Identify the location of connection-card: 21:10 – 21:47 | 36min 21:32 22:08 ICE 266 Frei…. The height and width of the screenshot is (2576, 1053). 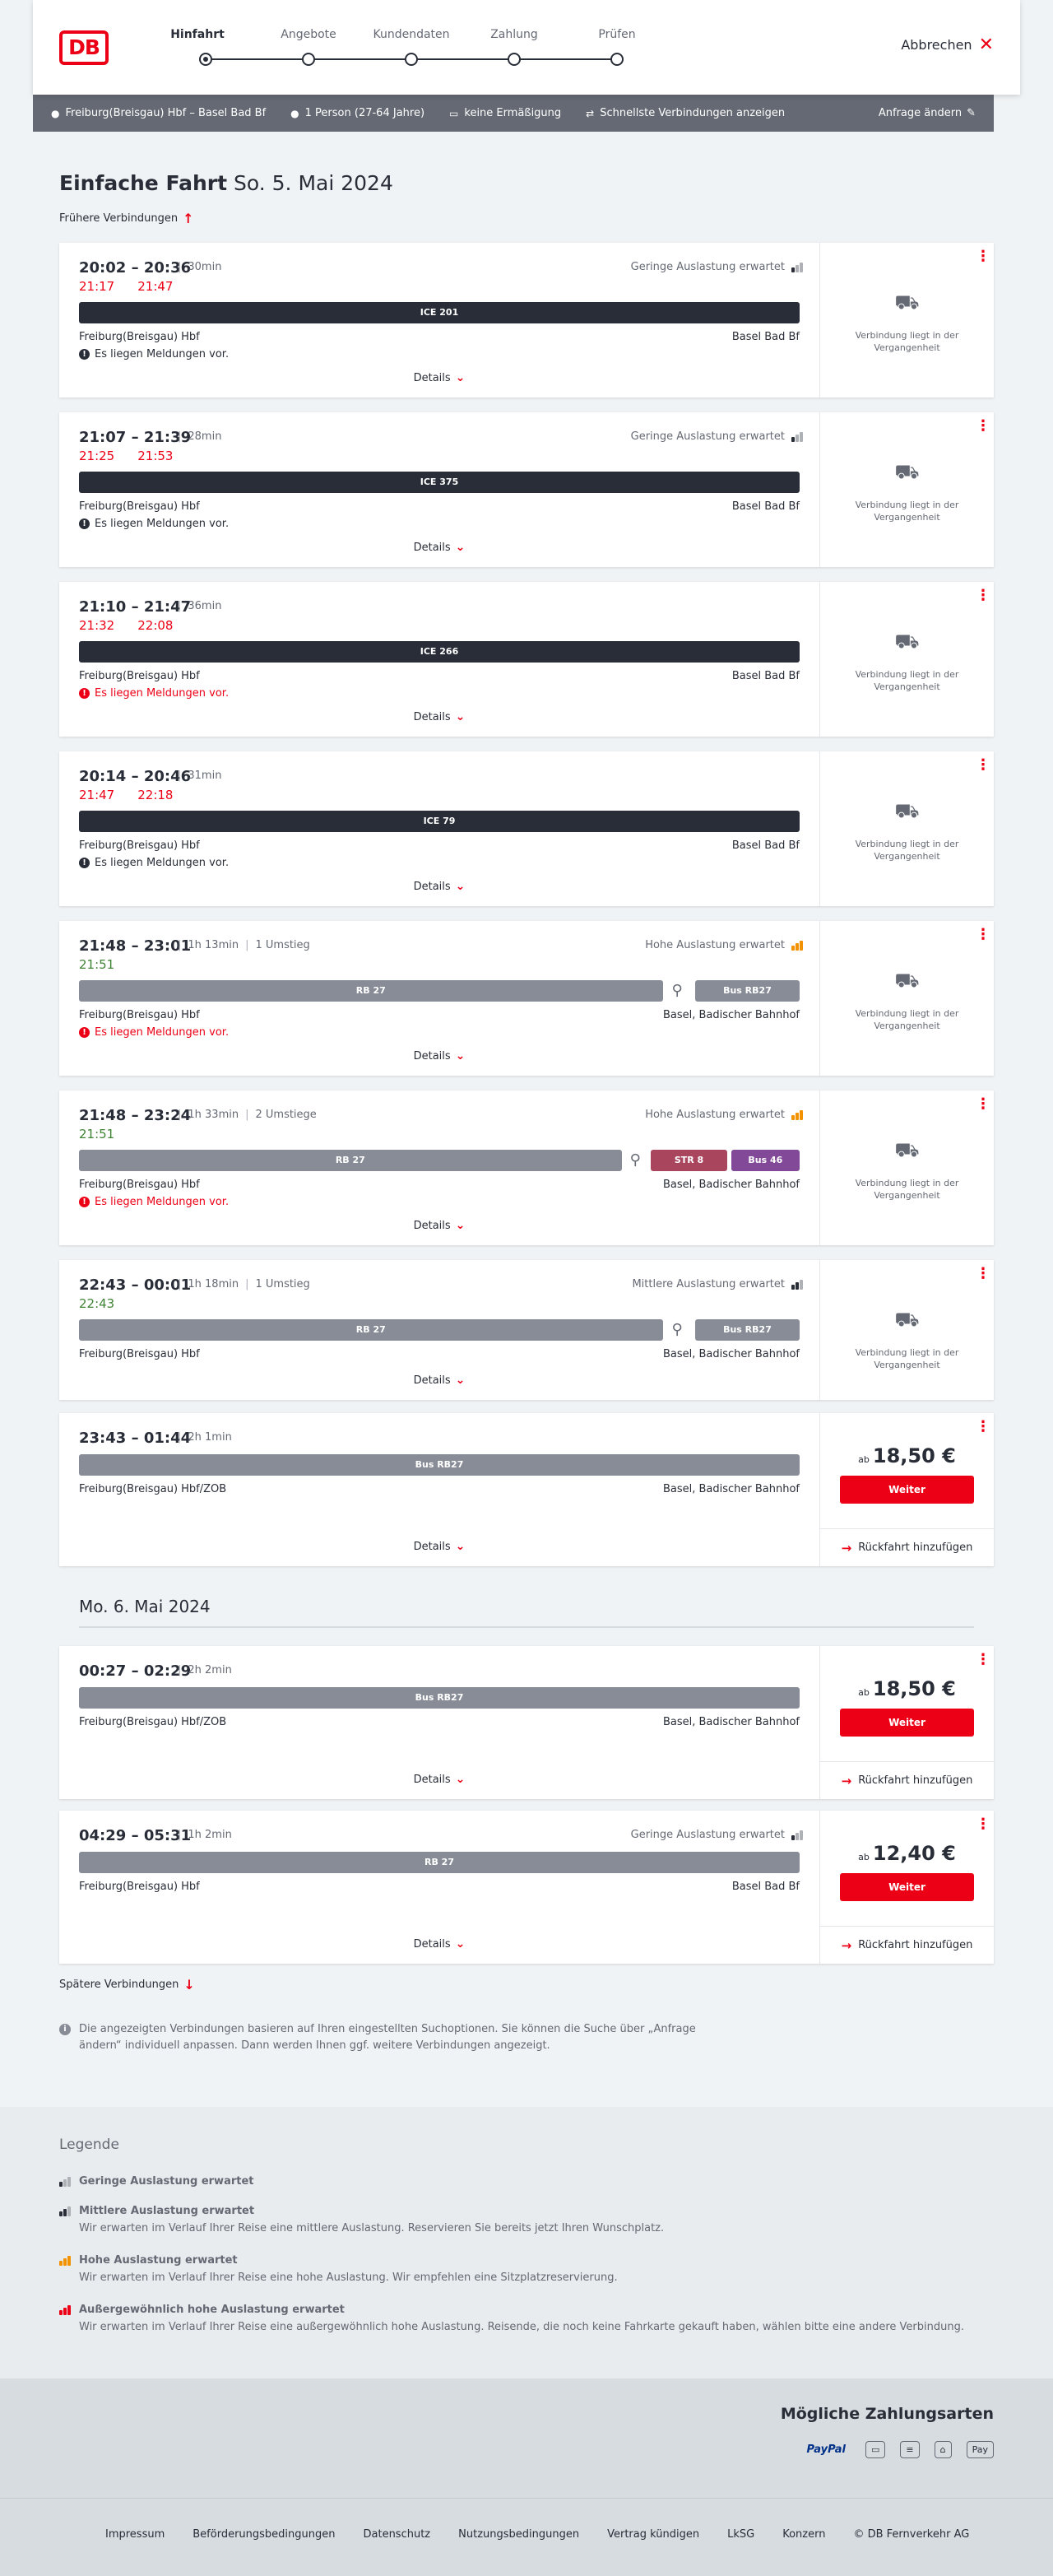
(526, 659).